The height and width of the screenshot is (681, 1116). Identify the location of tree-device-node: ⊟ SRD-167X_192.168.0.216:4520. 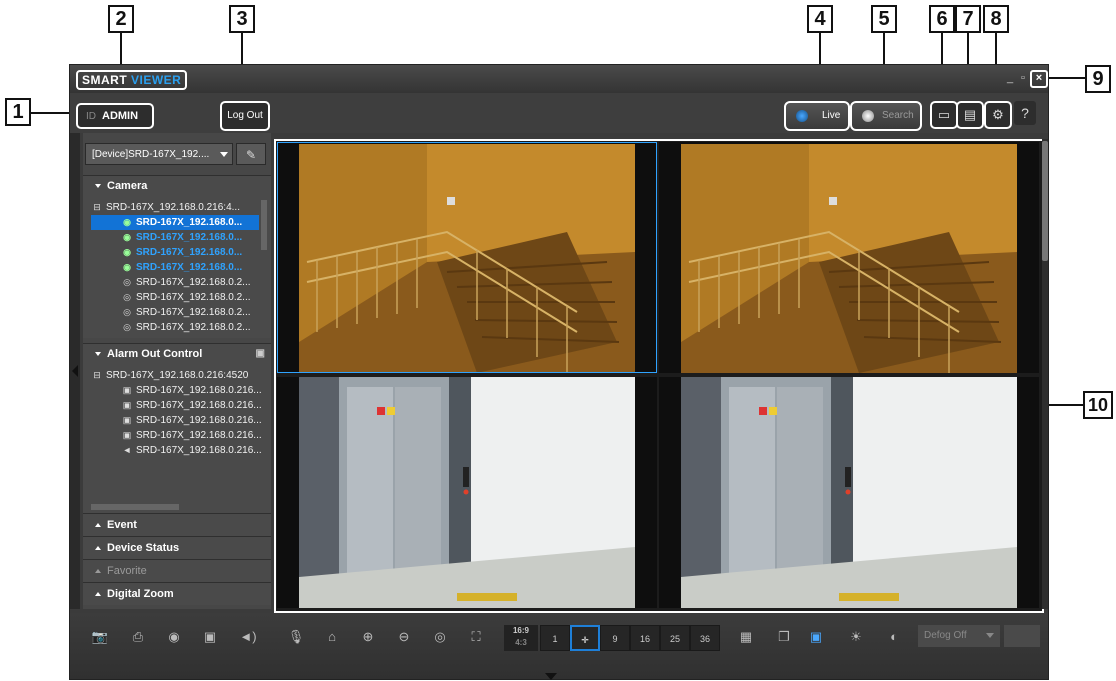
(169, 375).